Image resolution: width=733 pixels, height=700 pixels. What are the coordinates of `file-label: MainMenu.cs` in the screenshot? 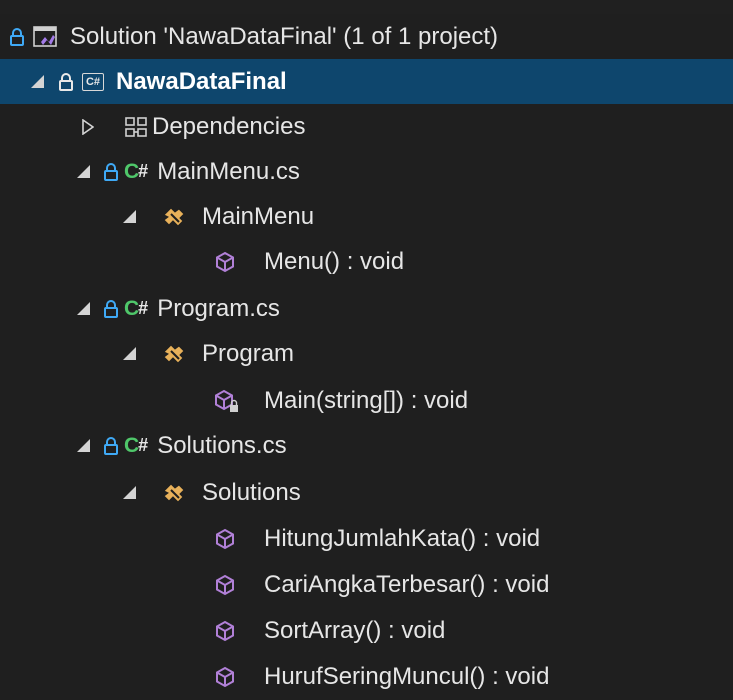 It's located at (228, 171).